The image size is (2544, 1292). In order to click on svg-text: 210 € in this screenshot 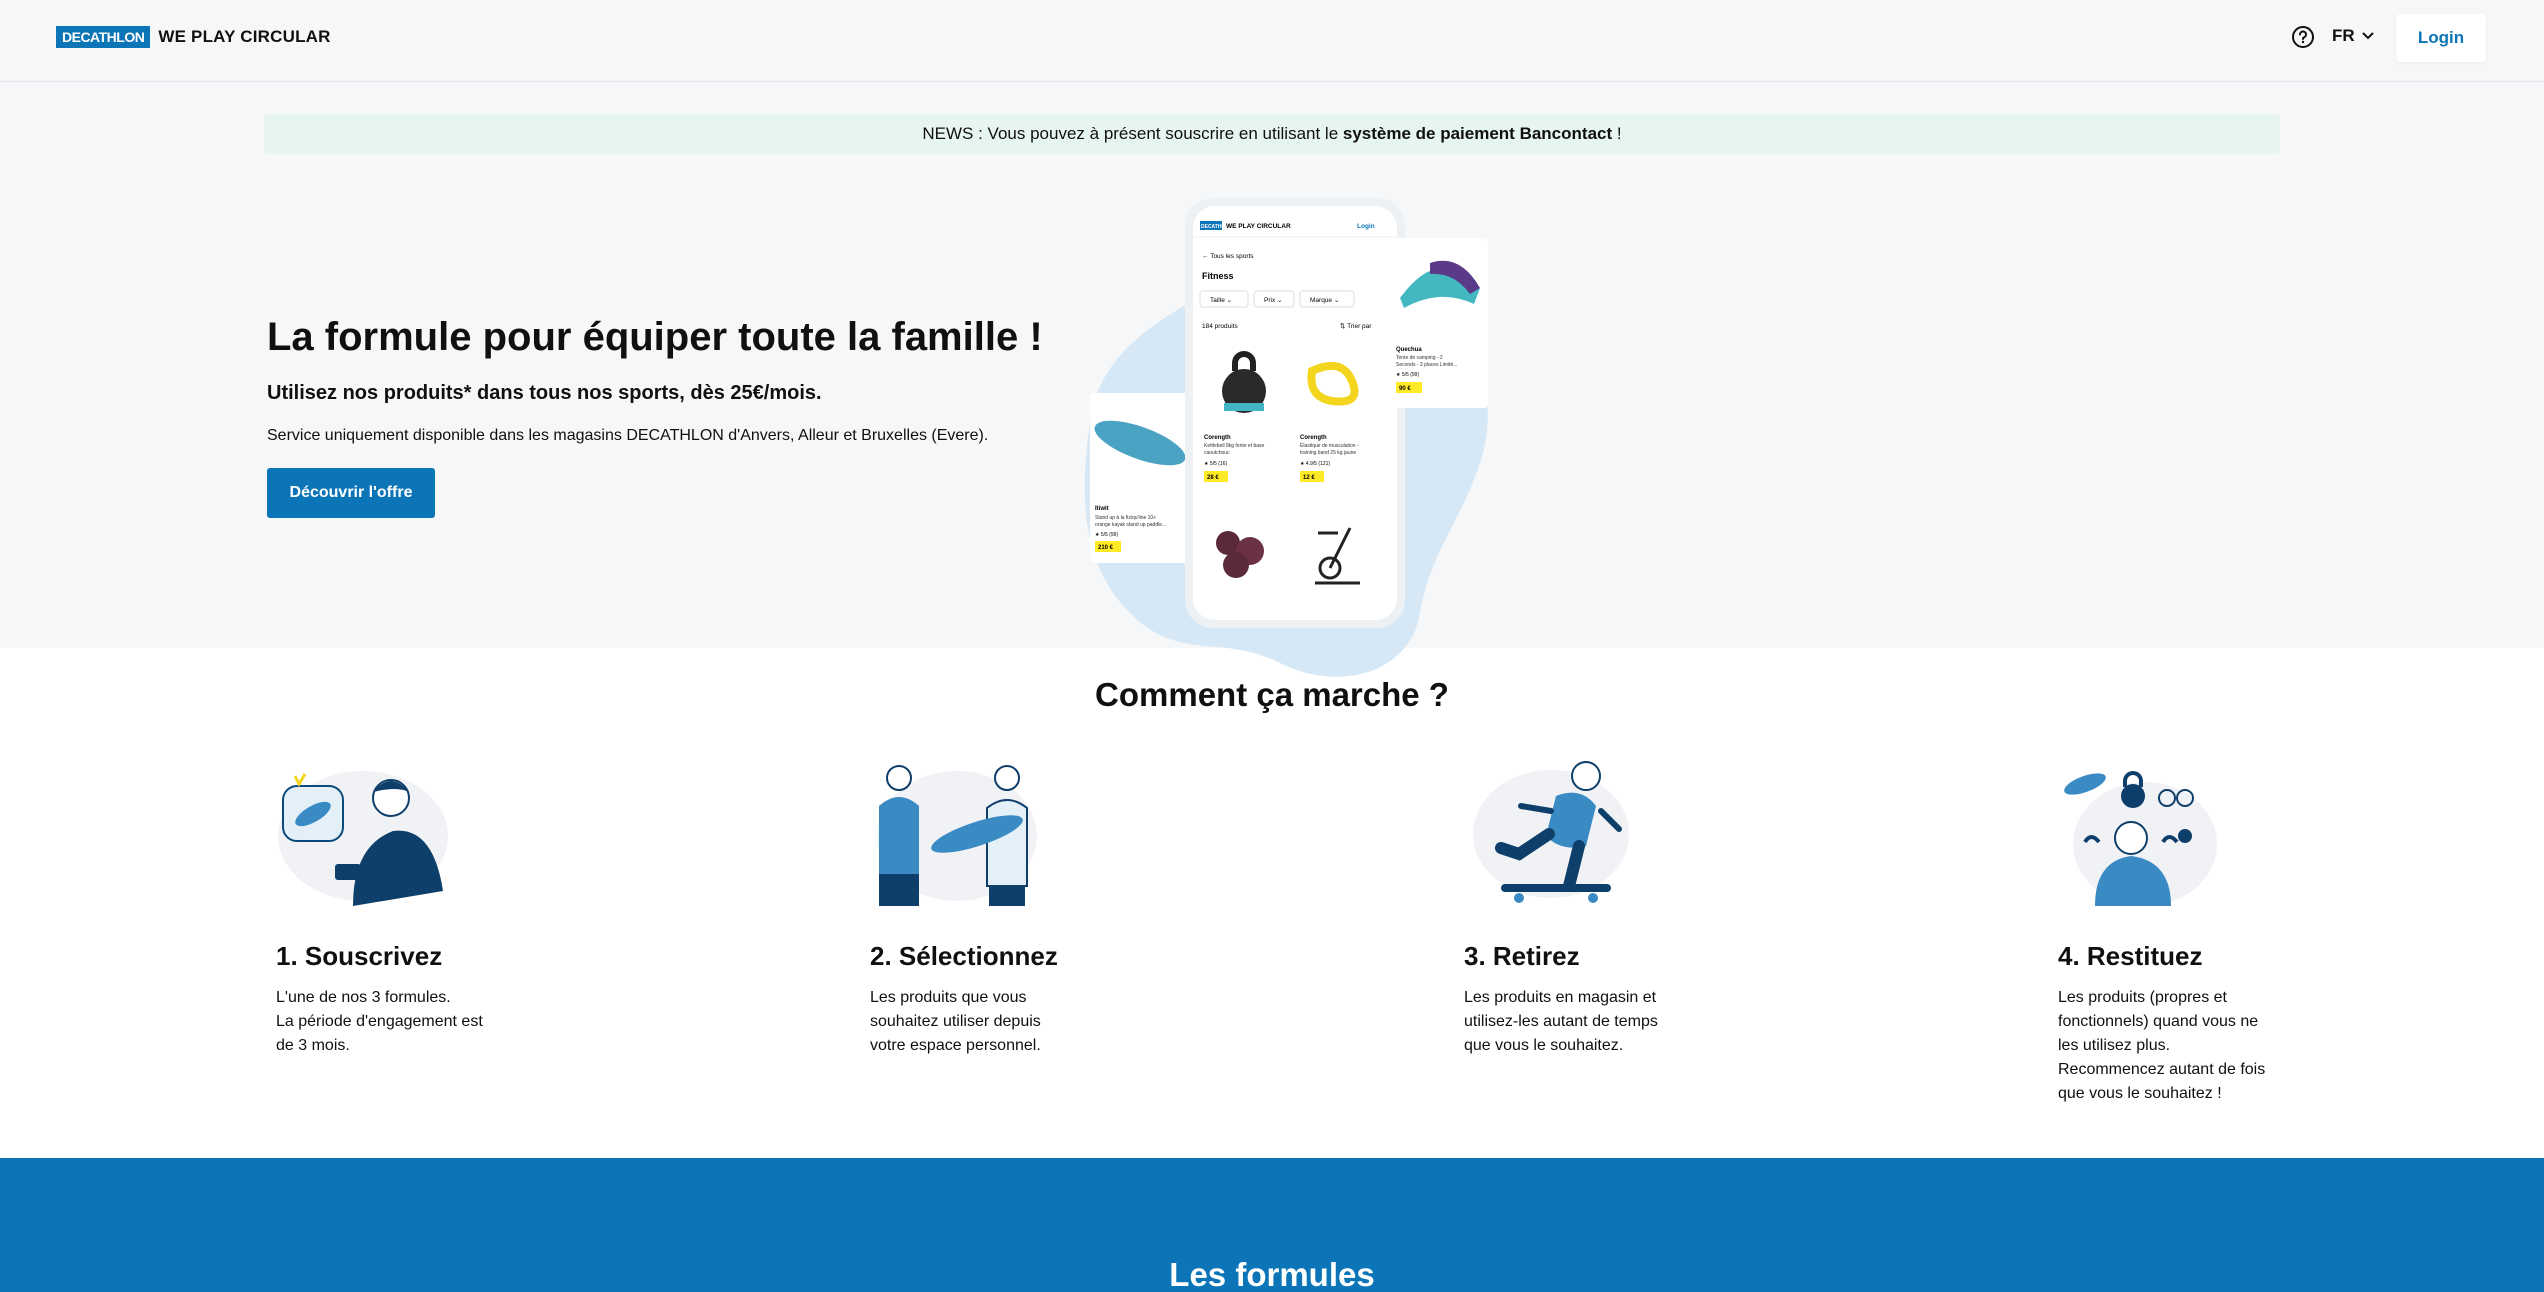, I will do `click(1106, 548)`.